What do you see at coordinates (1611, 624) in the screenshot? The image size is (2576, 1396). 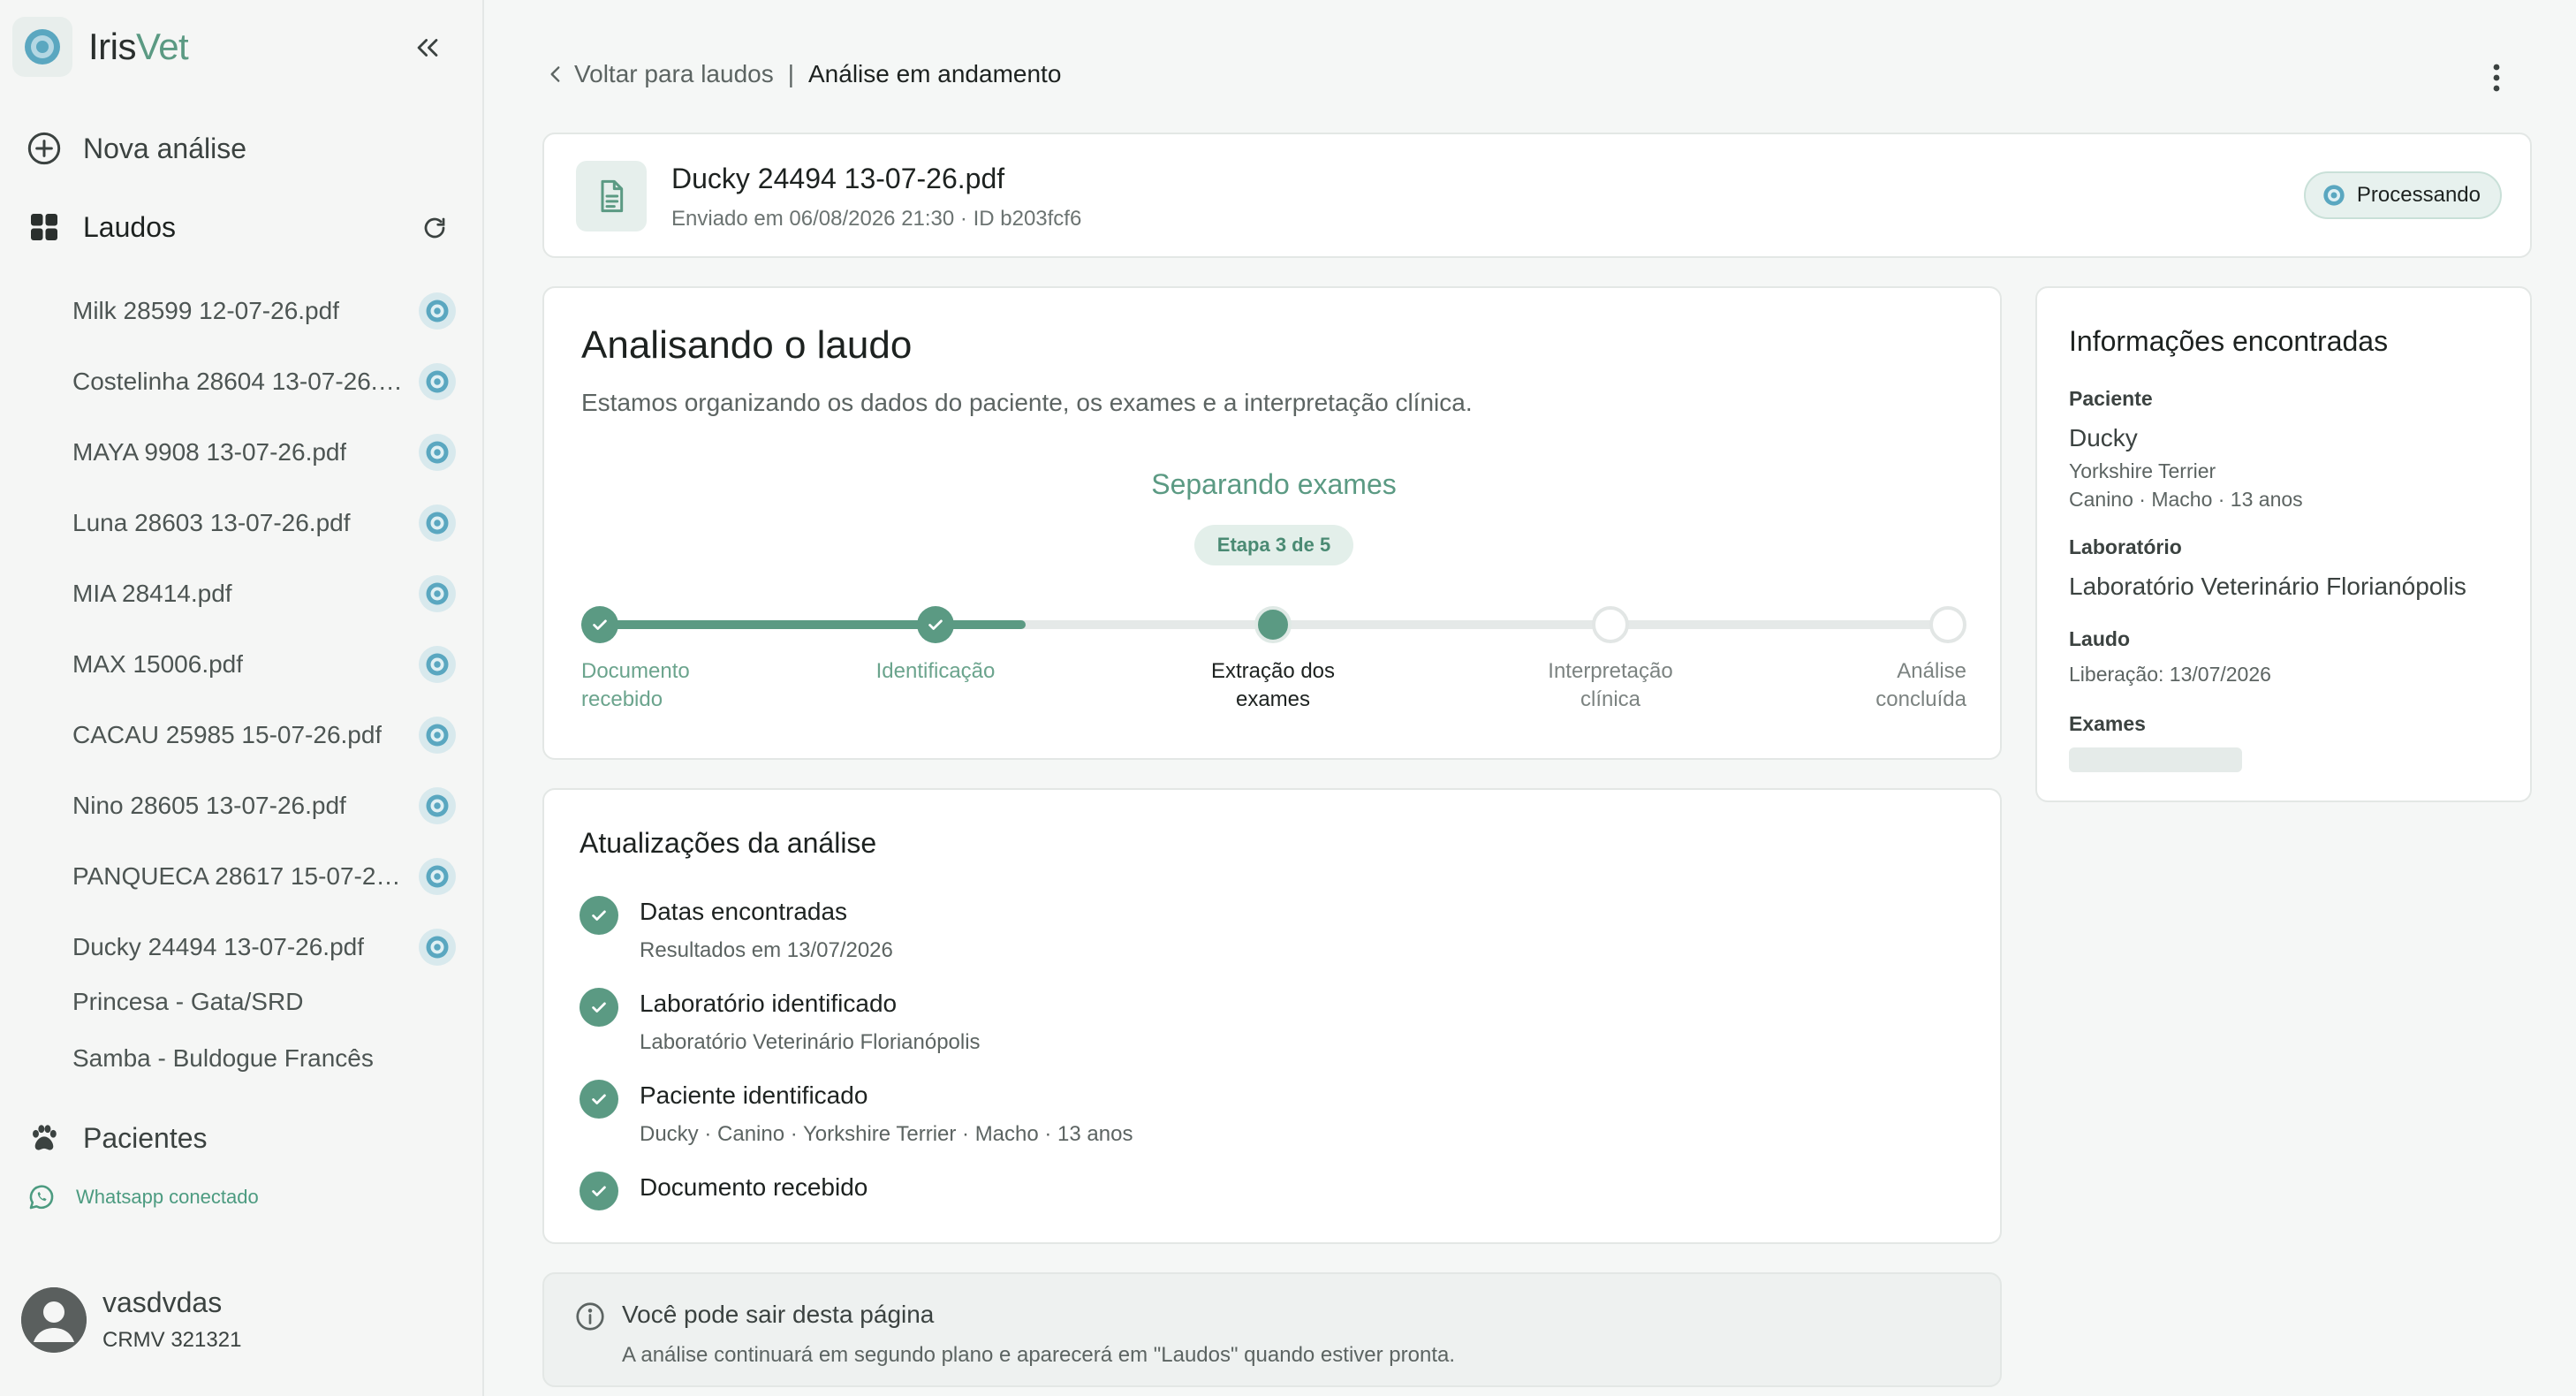 I see `step-node-interpretacao` at bounding box center [1611, 624].